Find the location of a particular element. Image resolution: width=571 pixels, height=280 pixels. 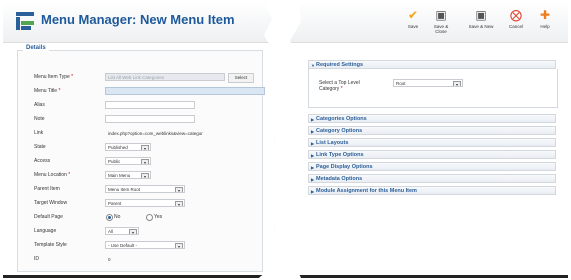

field-label: Menu Location is located at coordinates (50, 175).